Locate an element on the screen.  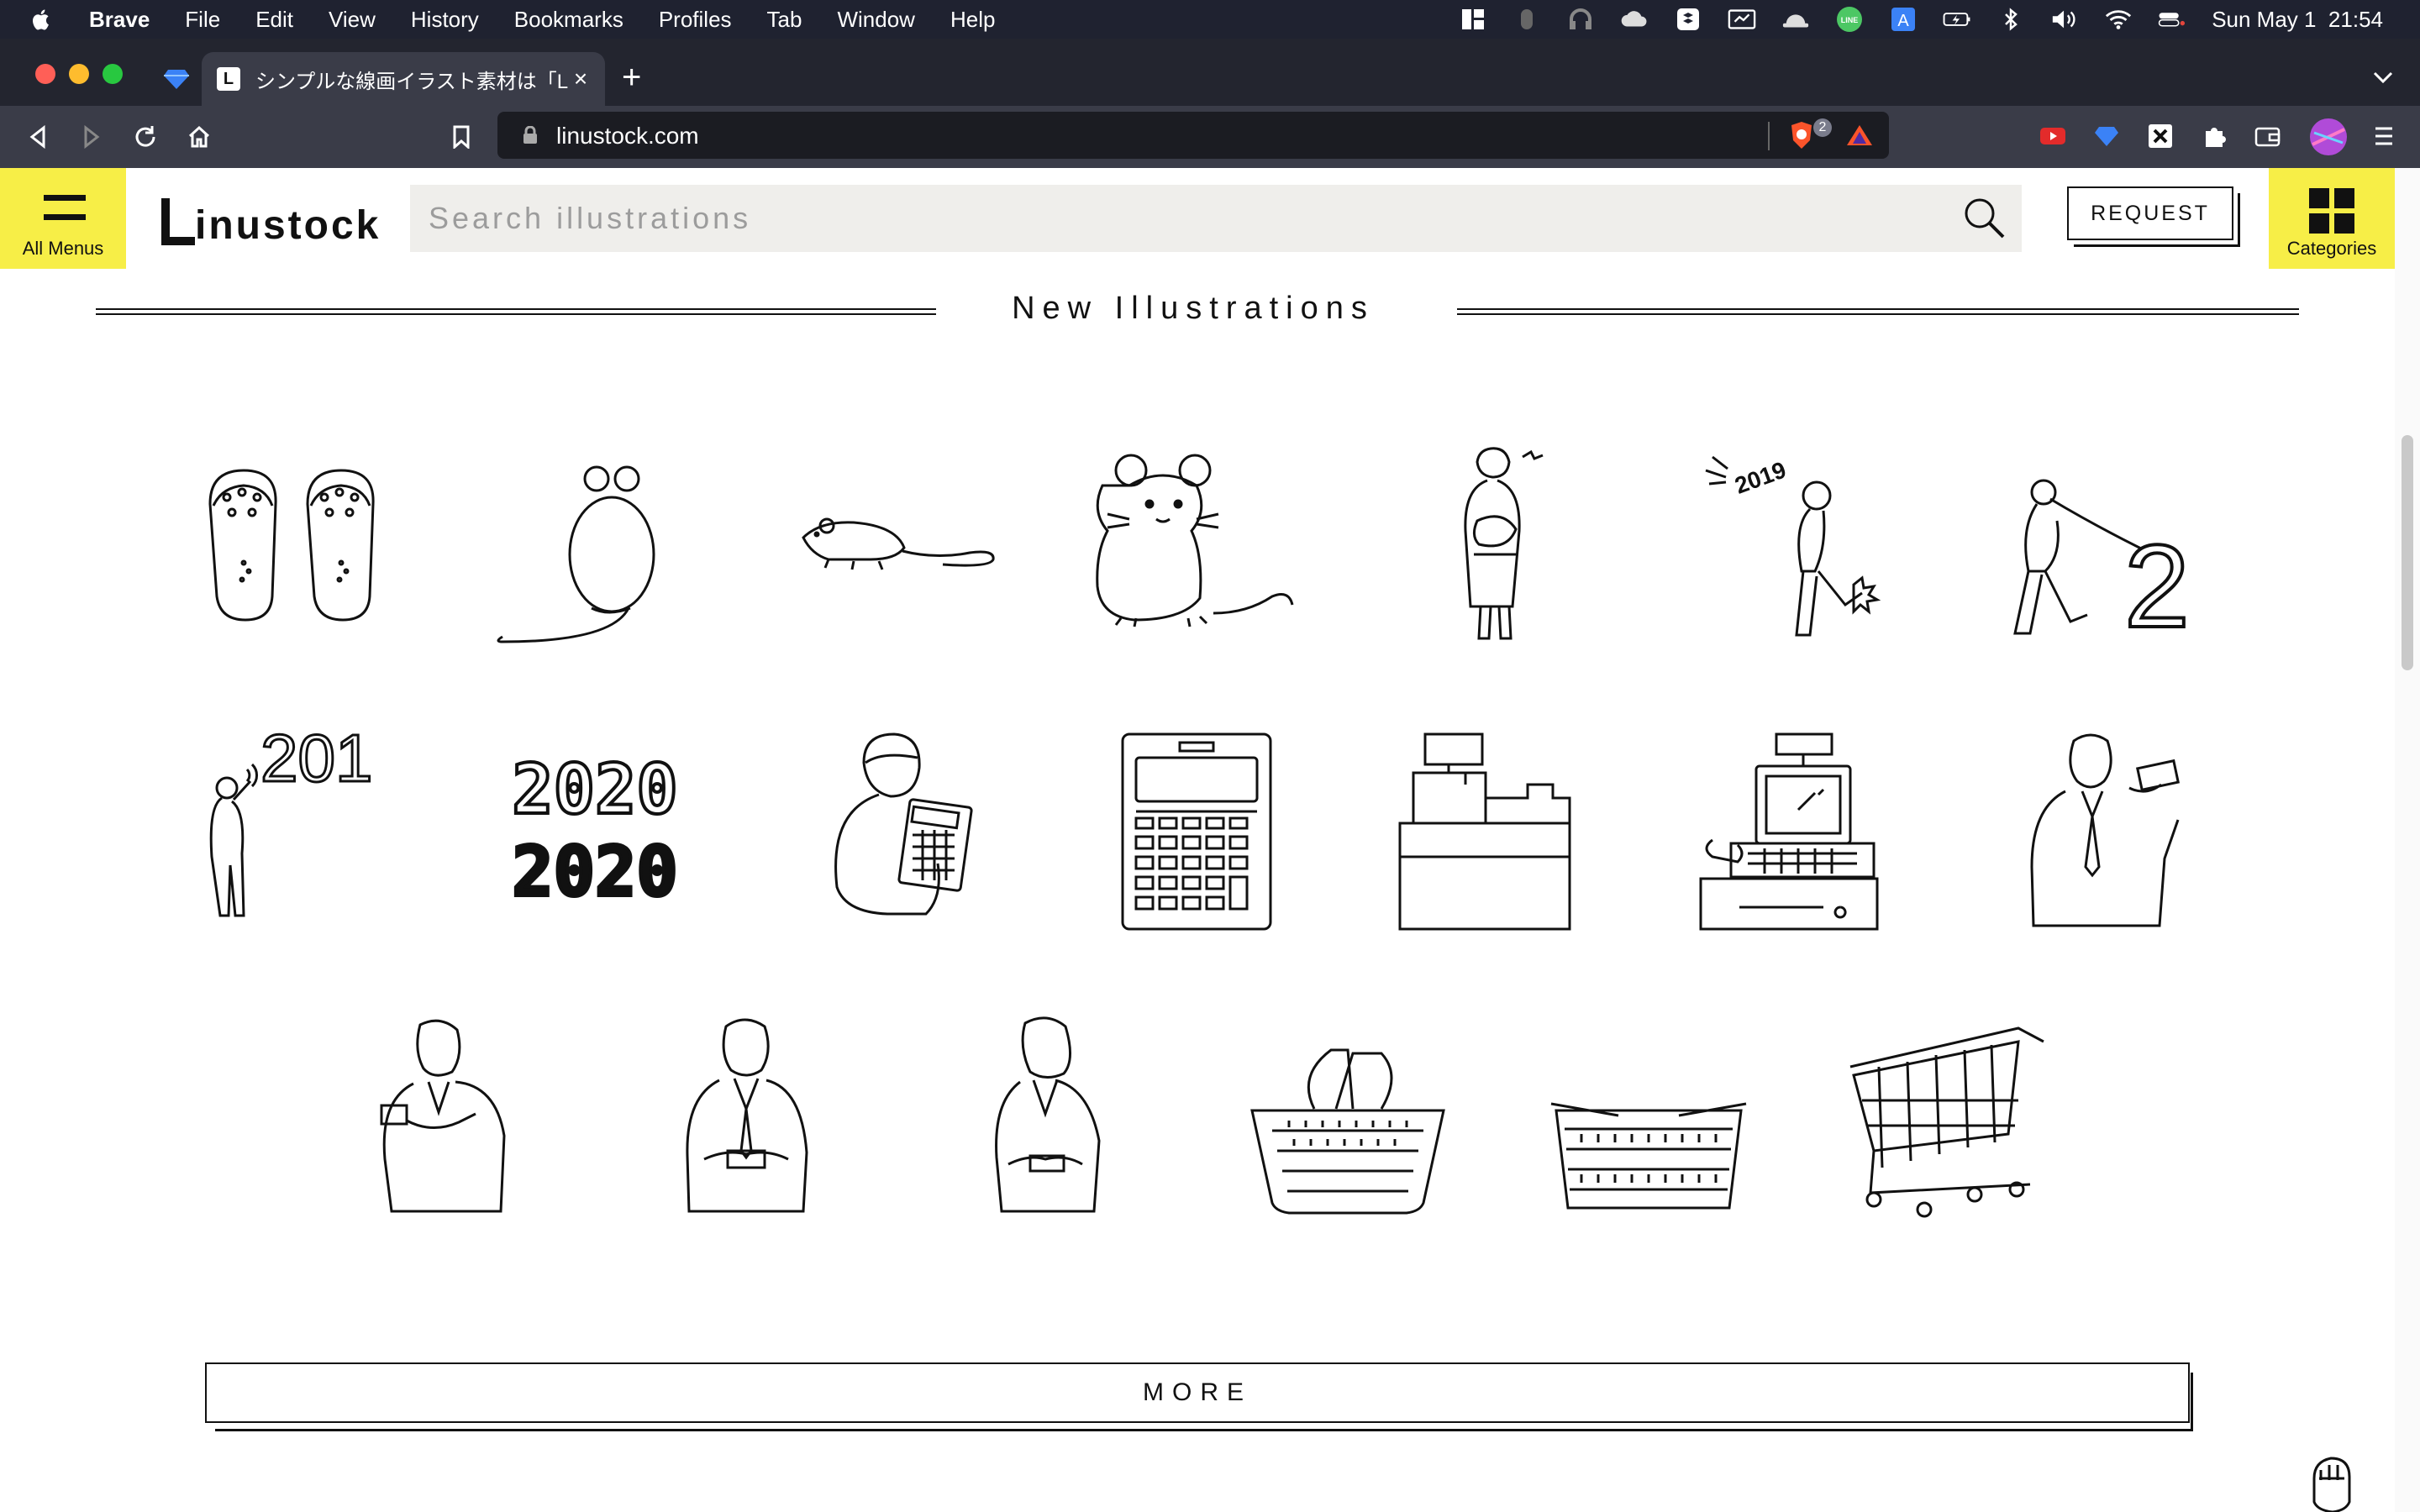
status-tray: LINE A Sun May 1 21:54 is located at coordinates (1921, 19).